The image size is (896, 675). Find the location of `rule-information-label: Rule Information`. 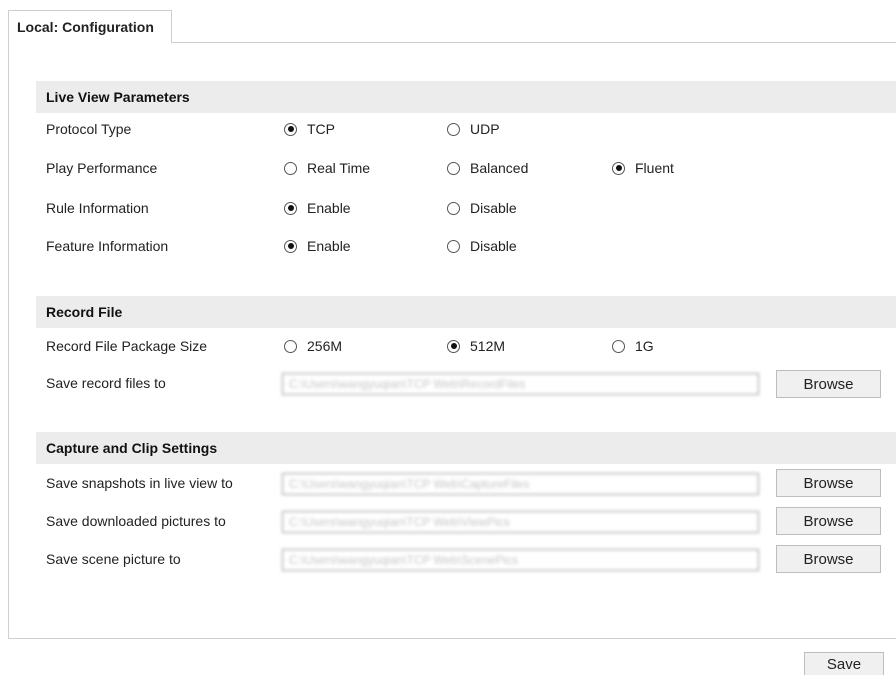

rule-information-label: Rule Information is located at coordinates (97, 208).